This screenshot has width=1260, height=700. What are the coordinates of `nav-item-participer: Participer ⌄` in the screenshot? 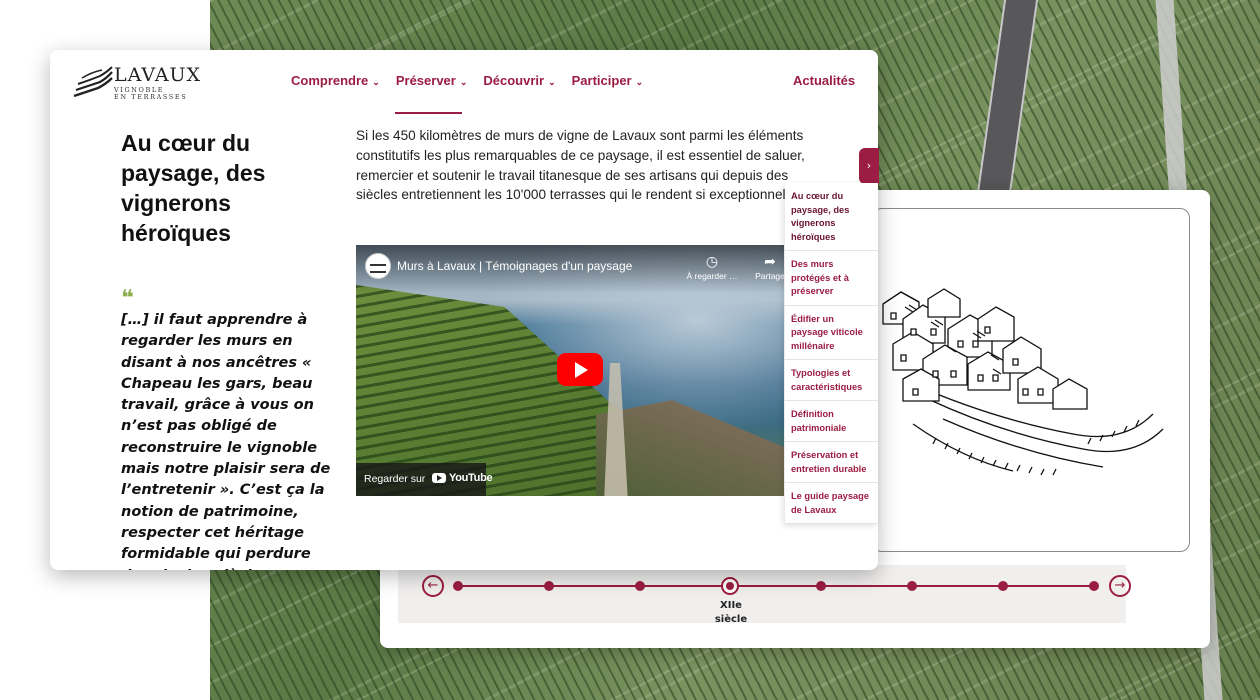 It's located at (608, 80).